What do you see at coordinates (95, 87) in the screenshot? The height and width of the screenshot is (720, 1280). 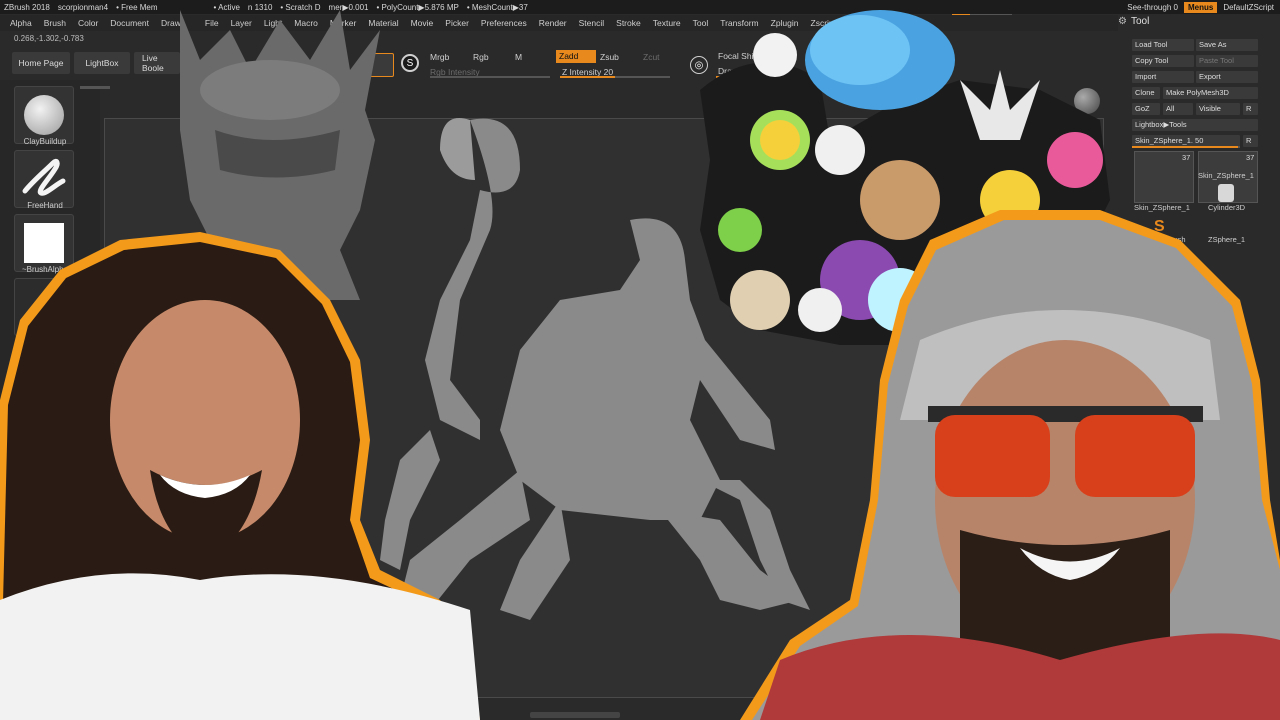 I see `shelf-scroll` at bounding box center [95, 87].